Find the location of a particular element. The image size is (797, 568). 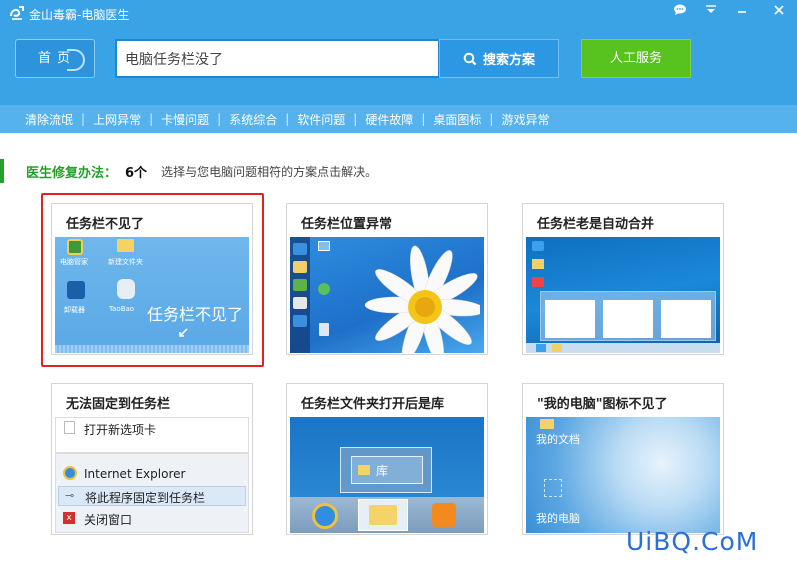

left-taskbar is located at coordinates (300, 295).